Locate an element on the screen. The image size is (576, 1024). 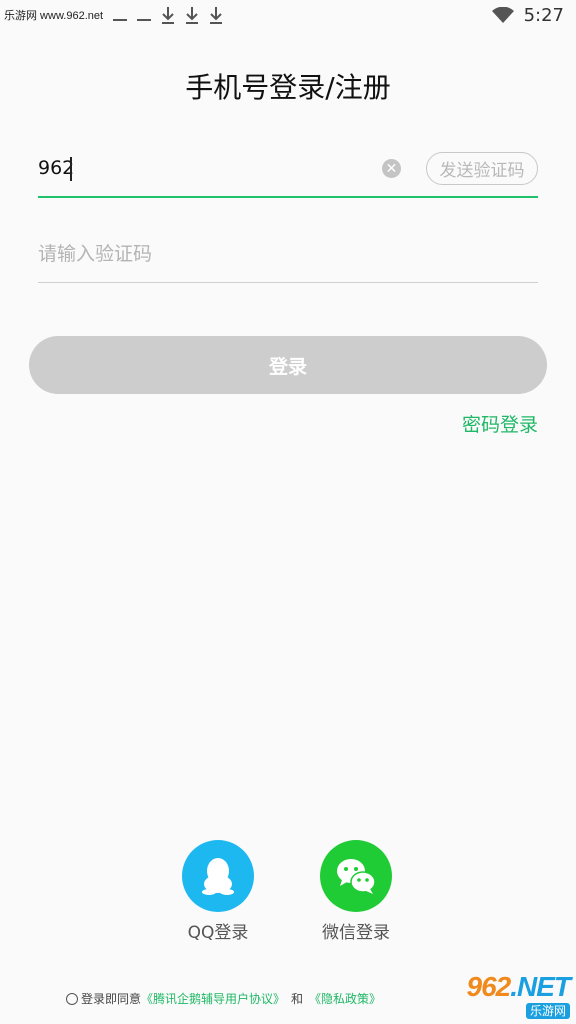
wechat-login-button is located at coordinates (356, 876).